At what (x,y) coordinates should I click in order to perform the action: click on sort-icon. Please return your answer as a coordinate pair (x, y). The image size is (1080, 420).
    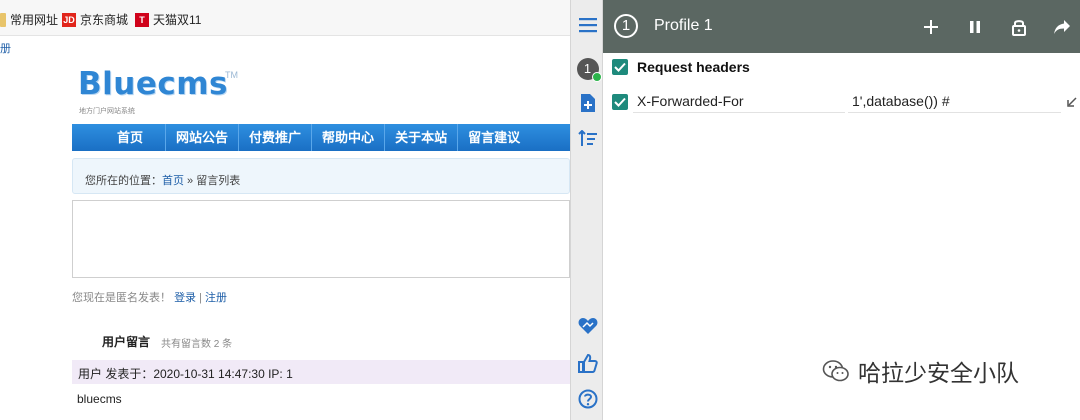
    Looking at the image, I should click on (587, 138).